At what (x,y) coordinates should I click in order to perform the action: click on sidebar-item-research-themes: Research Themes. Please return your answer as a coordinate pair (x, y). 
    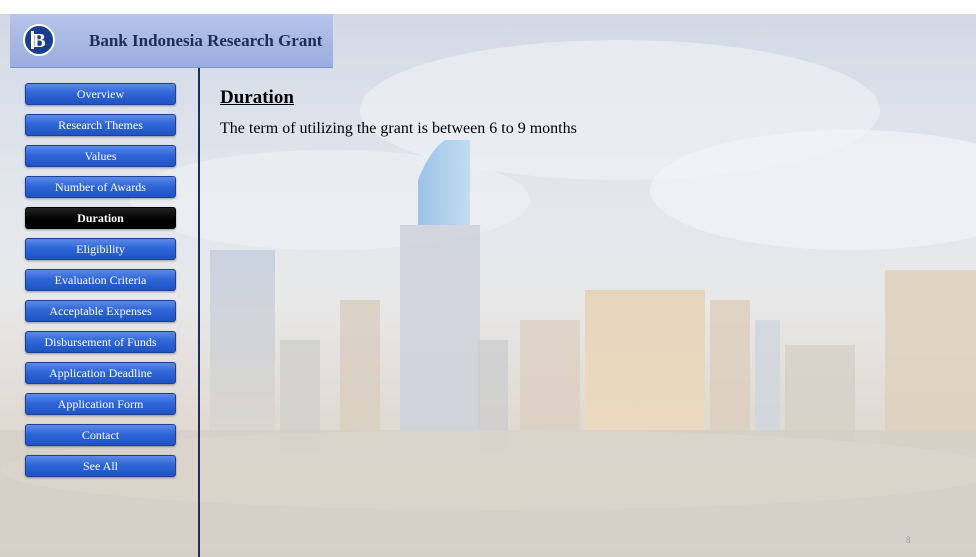
    Looking at the image, I should click on (100, 125).